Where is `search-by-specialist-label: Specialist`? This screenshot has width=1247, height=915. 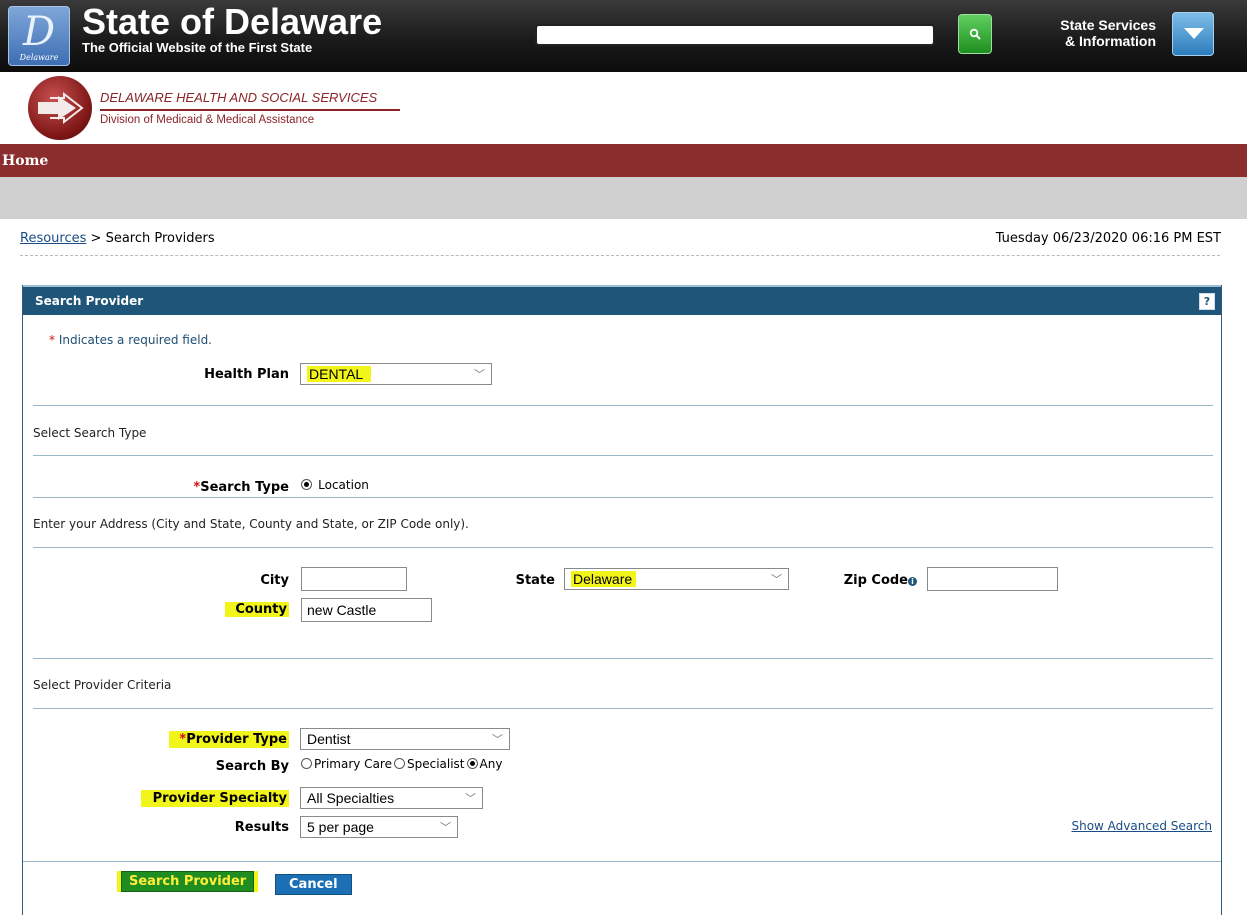 search-by-specialist-label: Specialist is located at coordinates (436, 764).